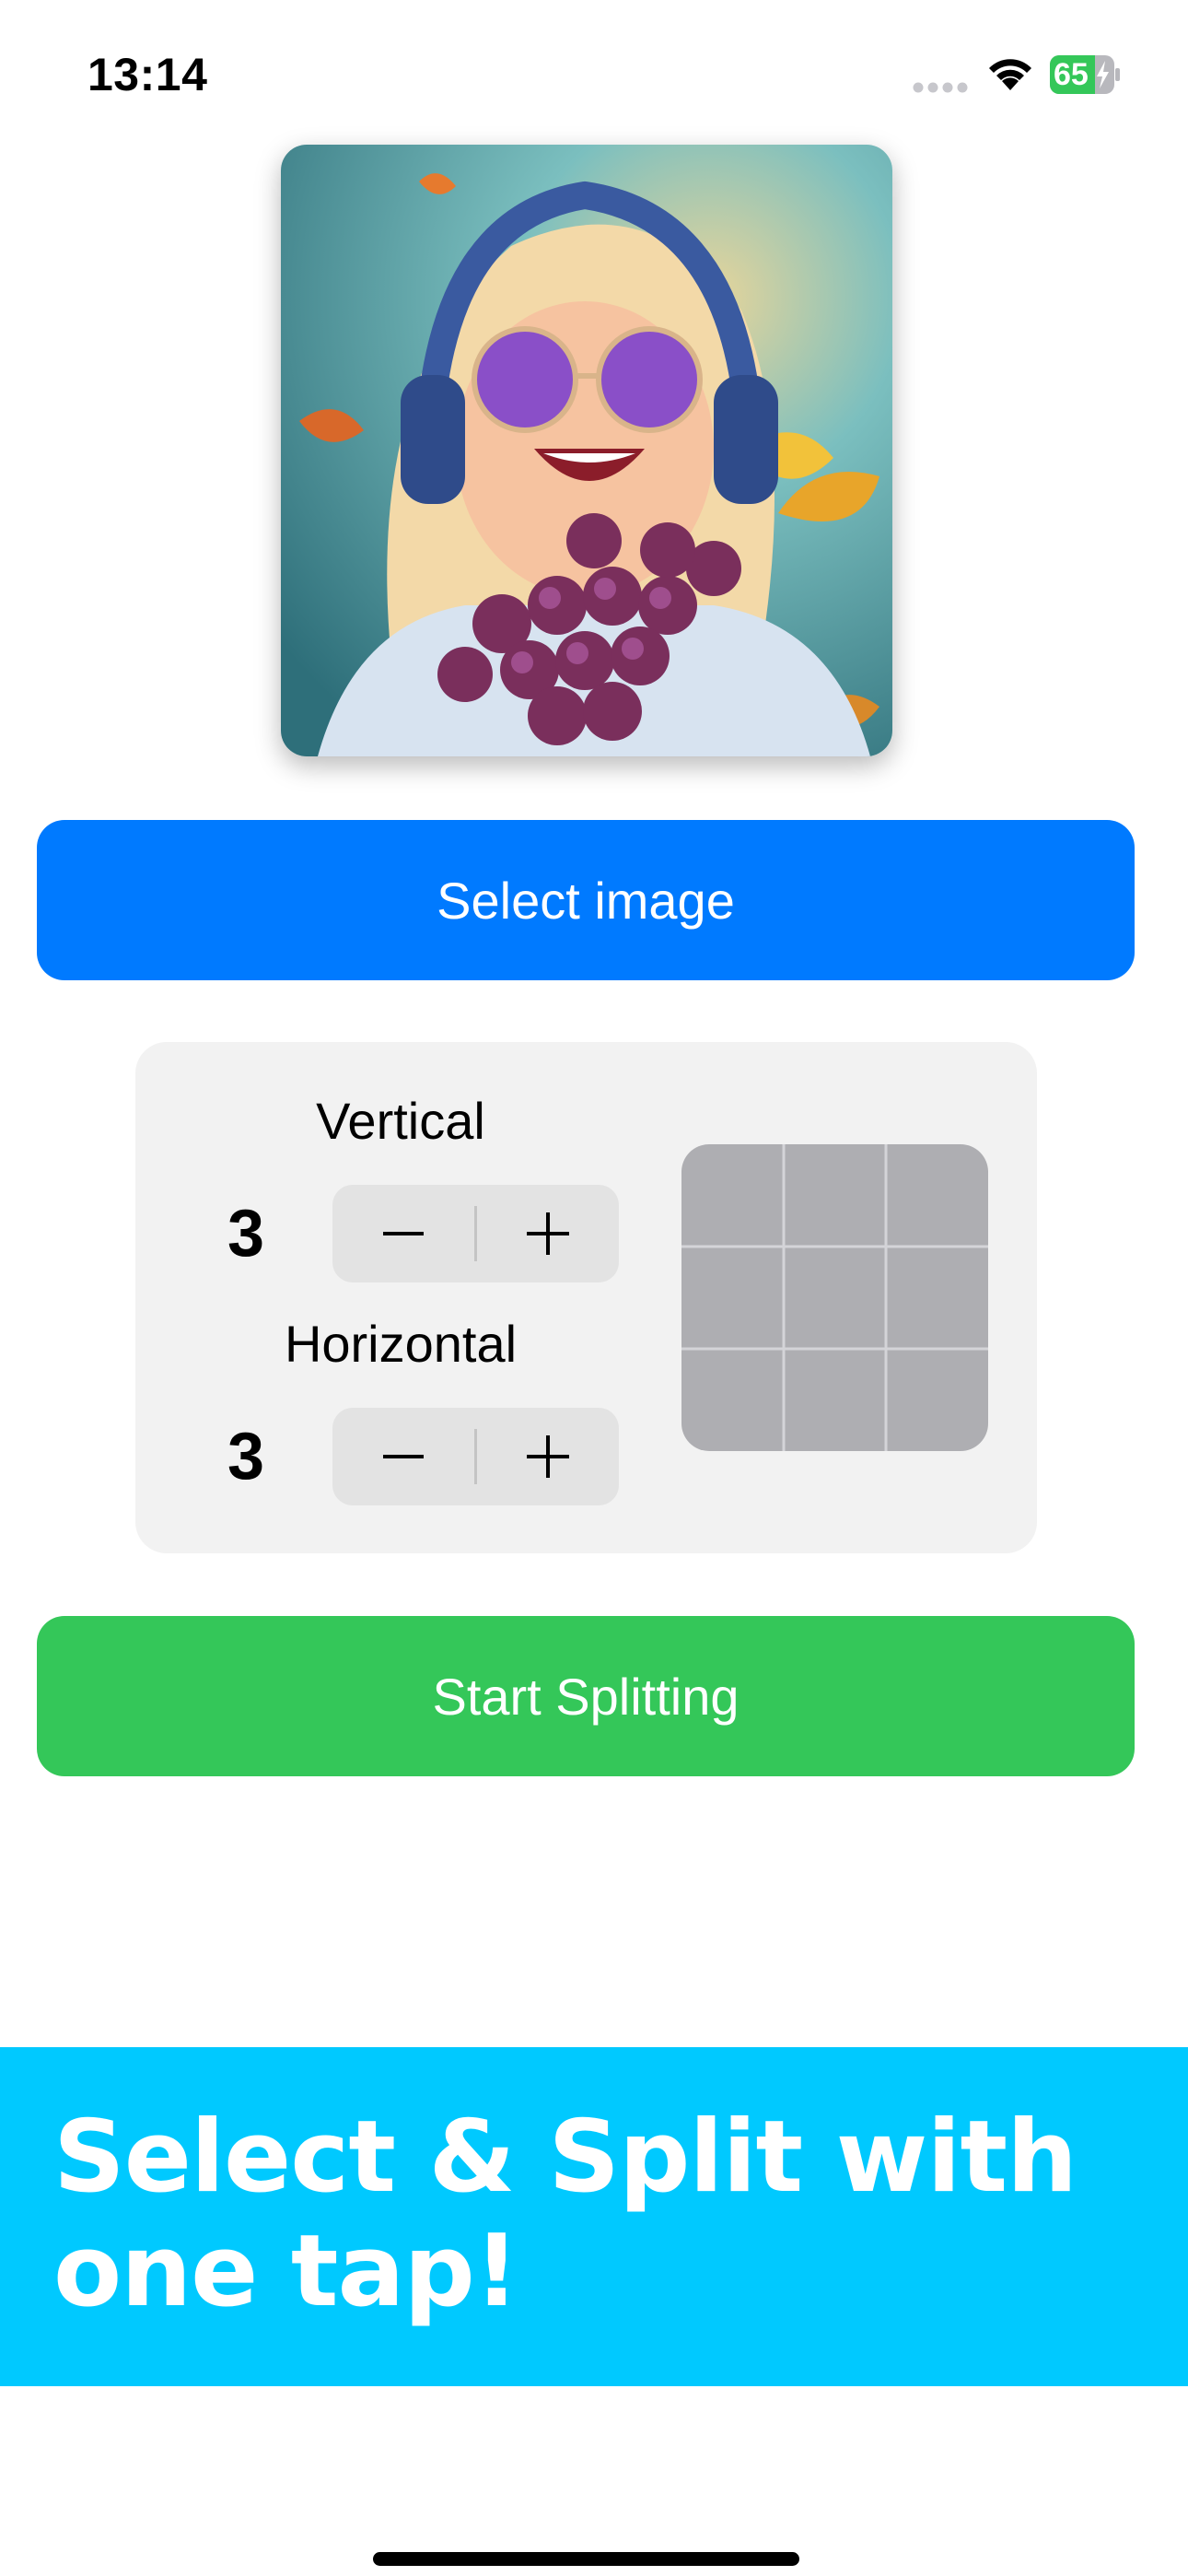 Image resolution: width=1188 pixels, height=2576 pixels. Describe the element at coordinates (1010, 74) in the screenshot. I see `wifi-icon` at that location.